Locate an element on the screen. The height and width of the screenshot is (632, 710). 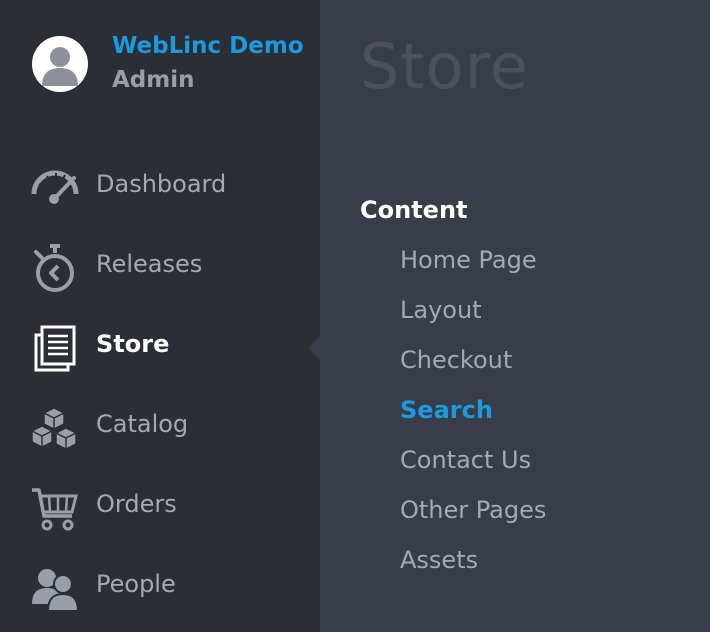
subnav-item-home-page: Home Page is located at coordinates (468, 260).